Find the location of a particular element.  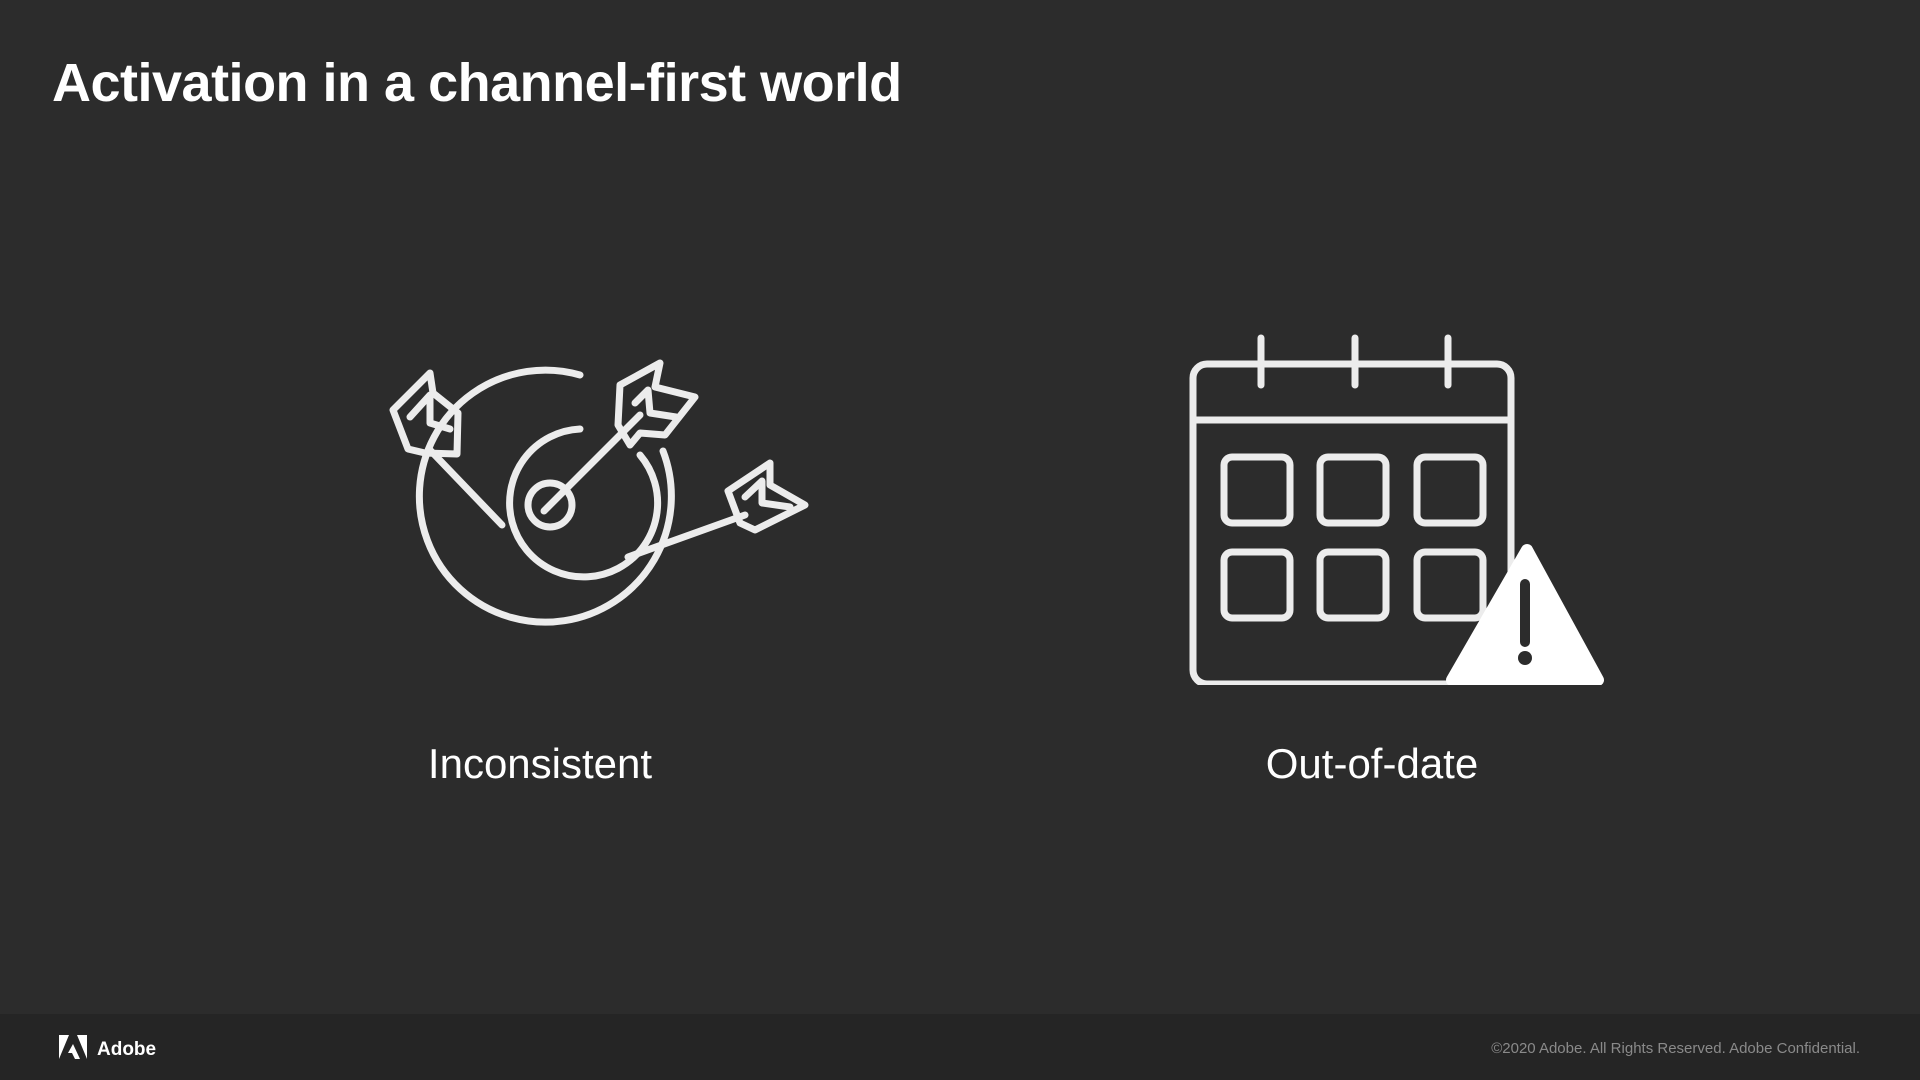

slide-title: Activation in a channel-first world is located at coordinates (477, 83).